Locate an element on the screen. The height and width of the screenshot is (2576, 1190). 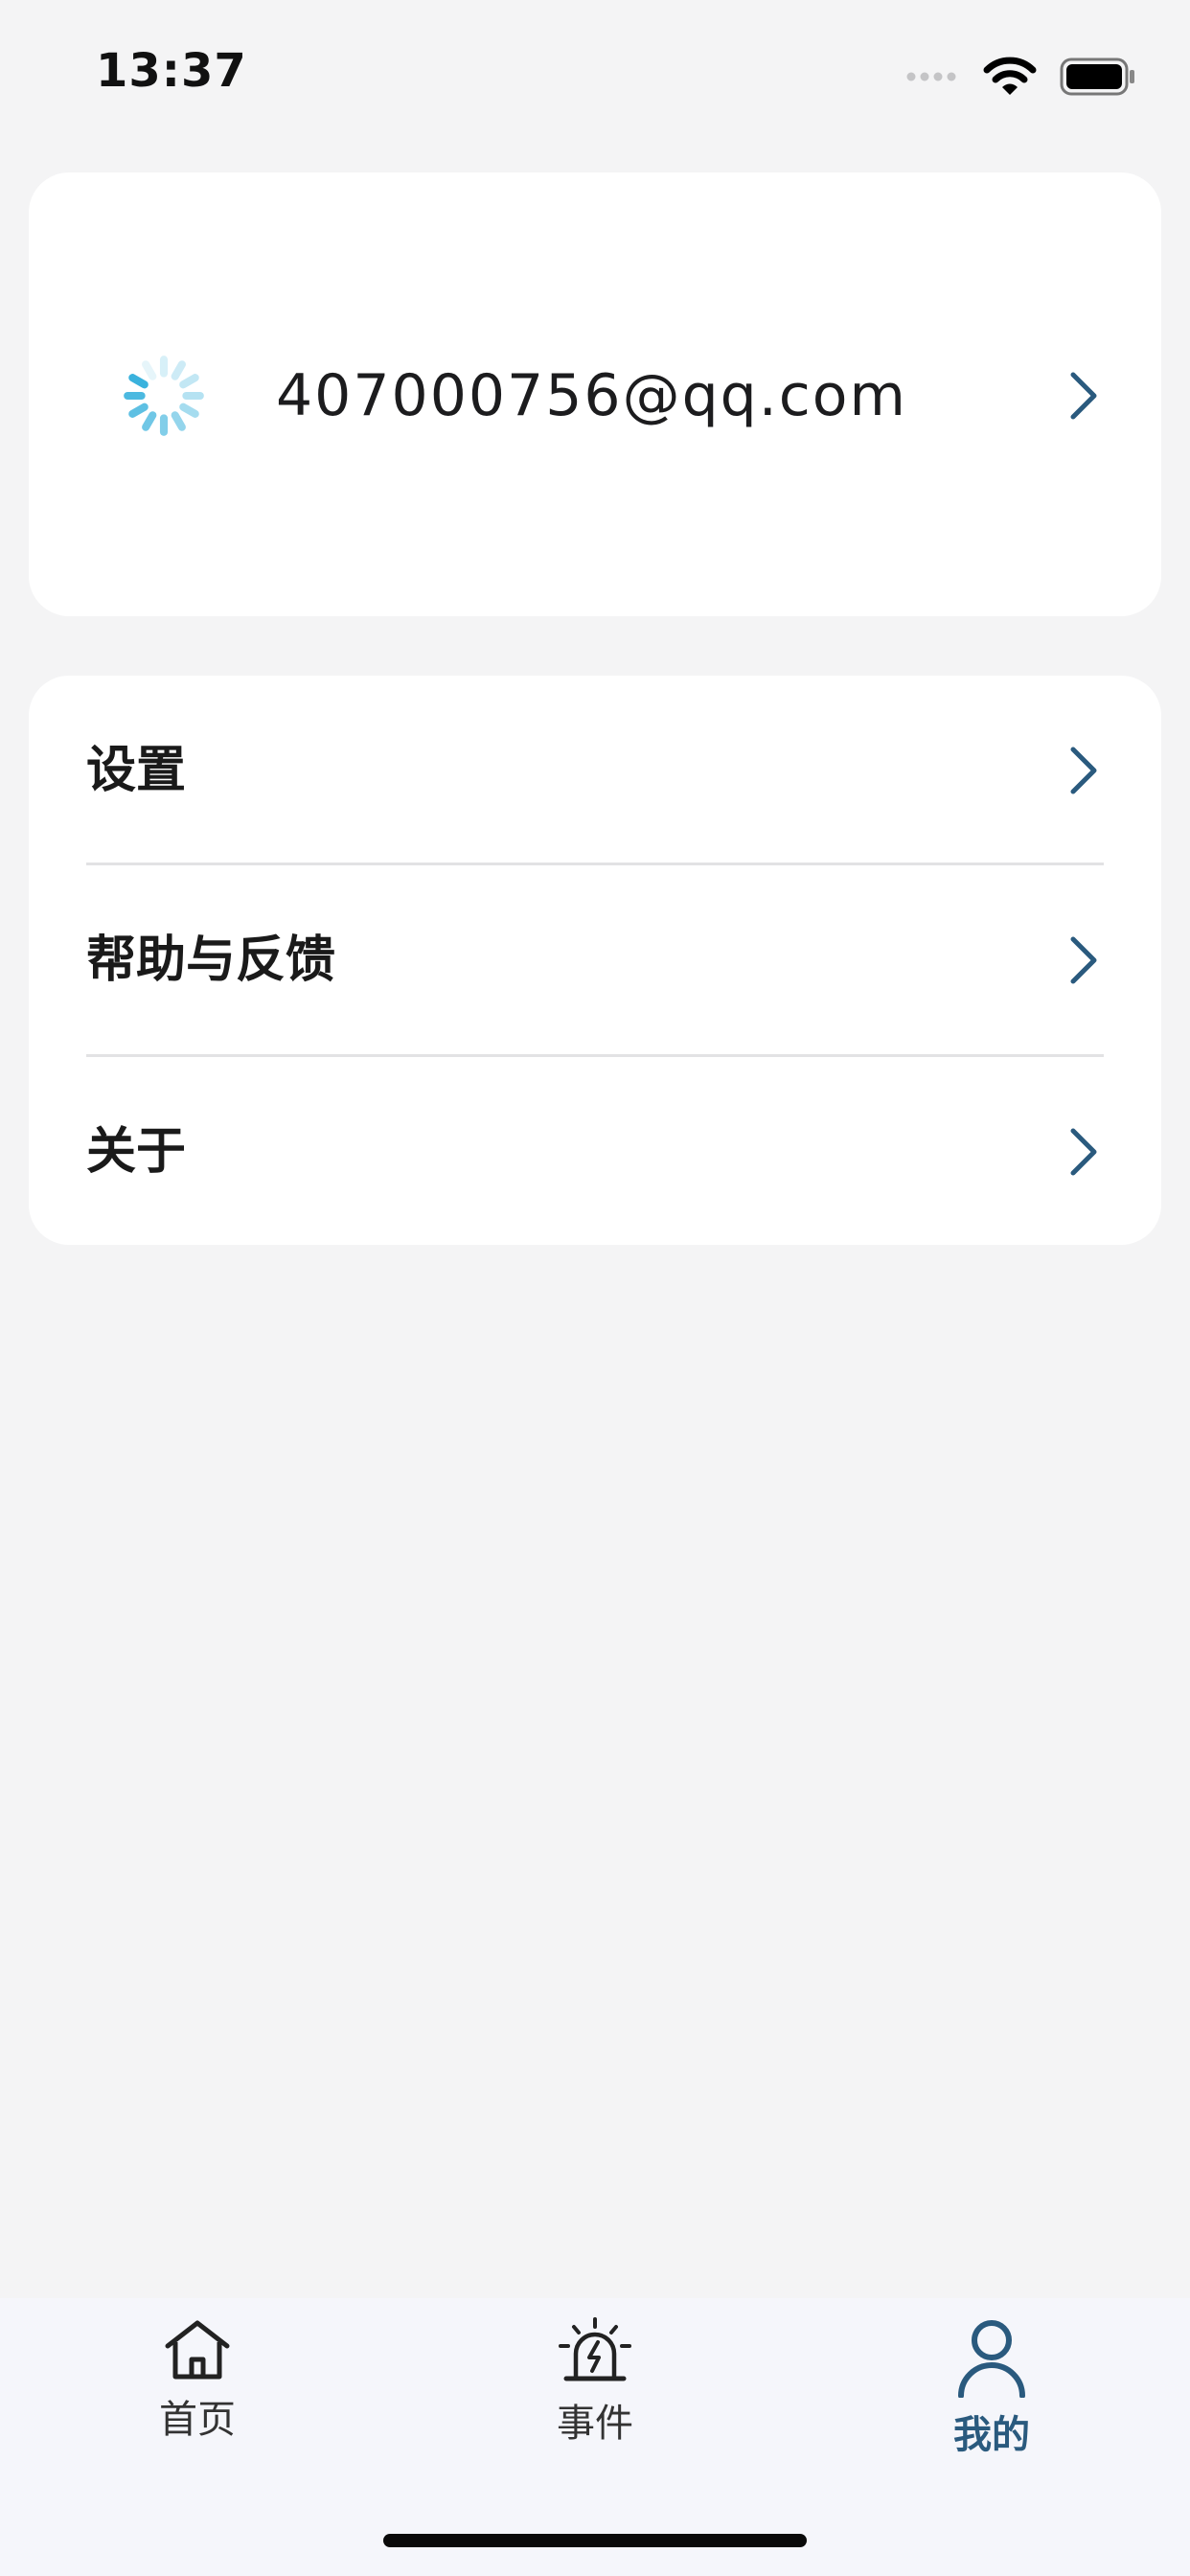
wifi-icon is located at coordinates (1010, 76).